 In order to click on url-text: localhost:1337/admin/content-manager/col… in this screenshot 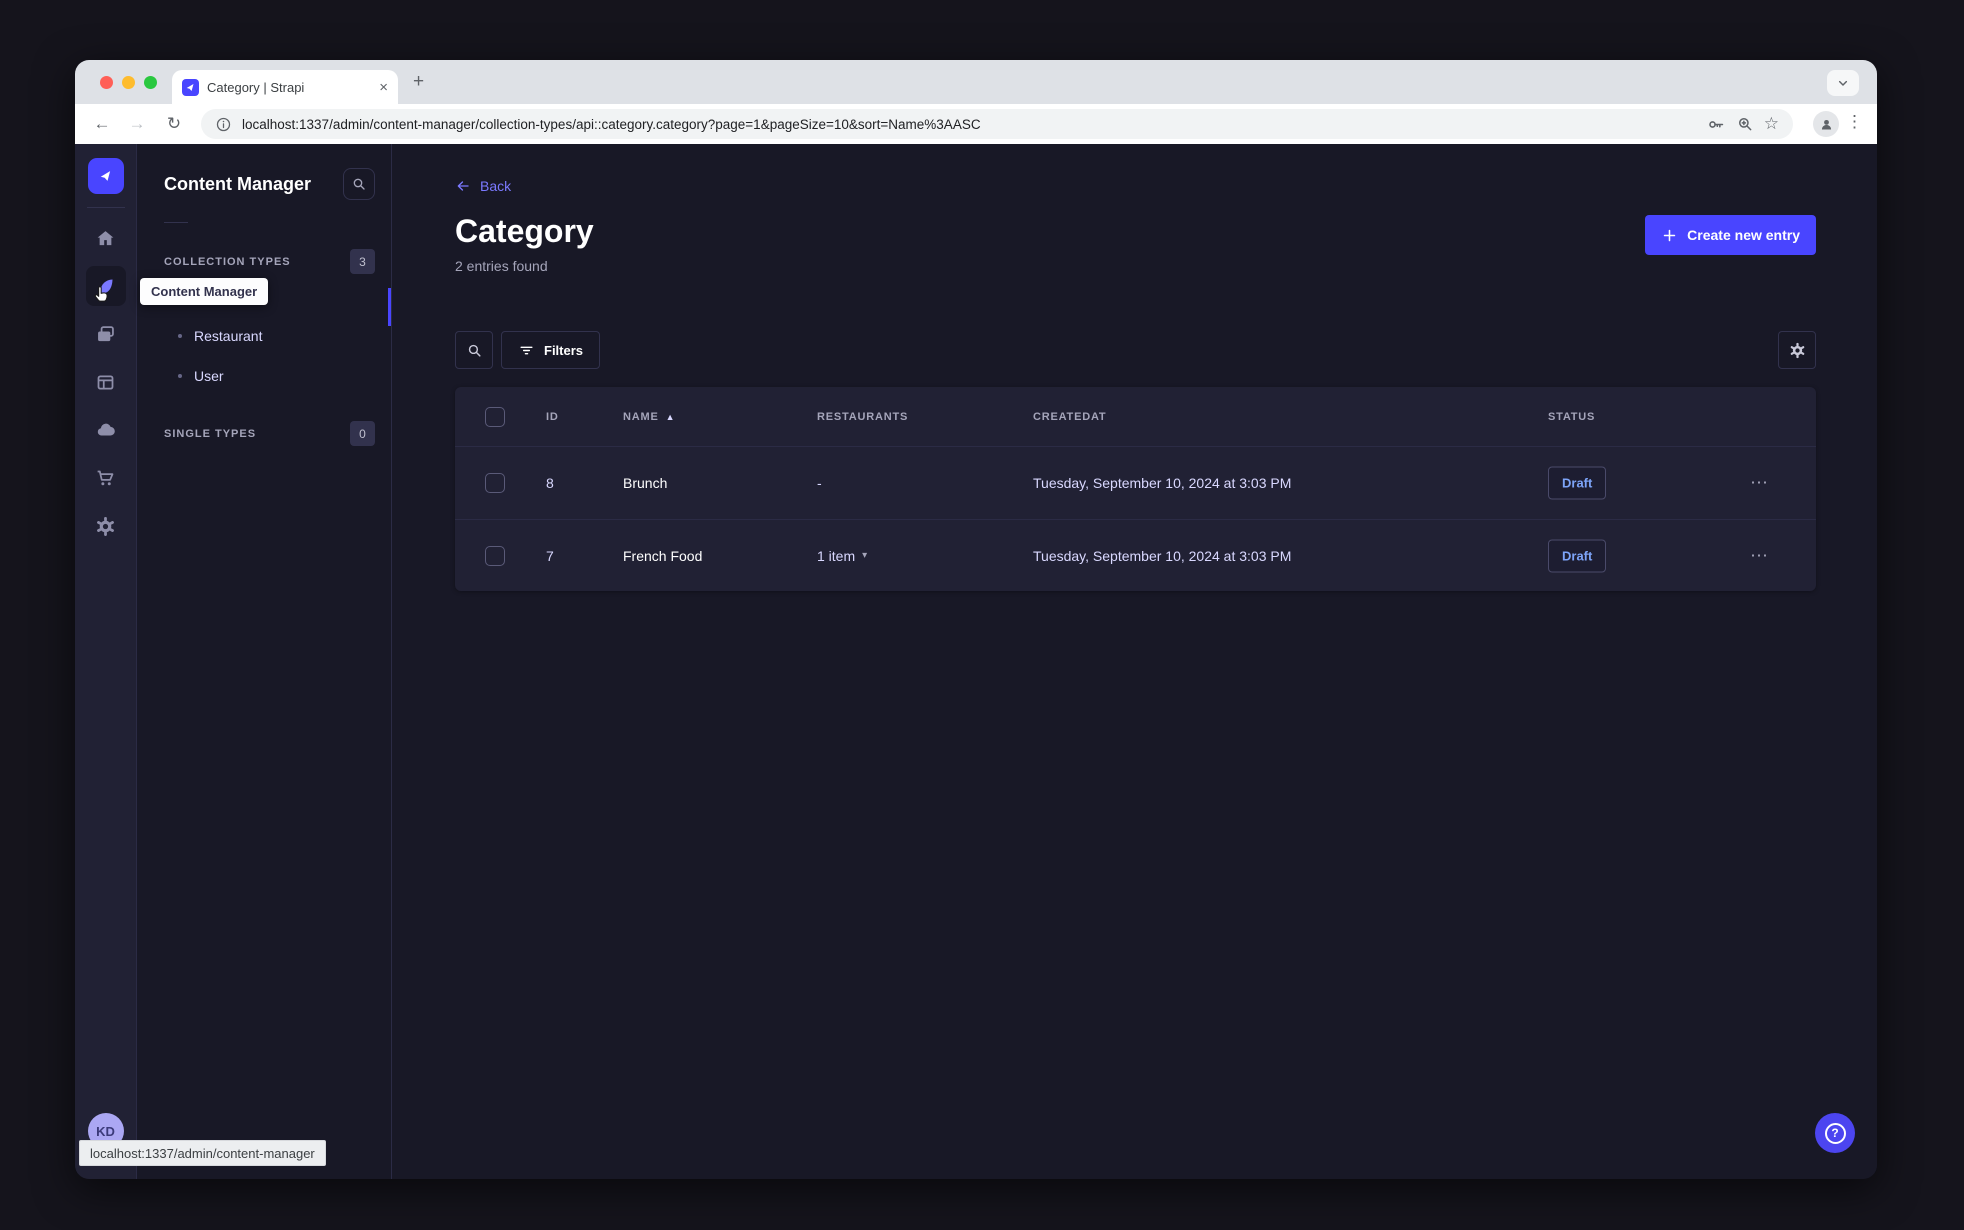, I will do `click(969, 124)`.